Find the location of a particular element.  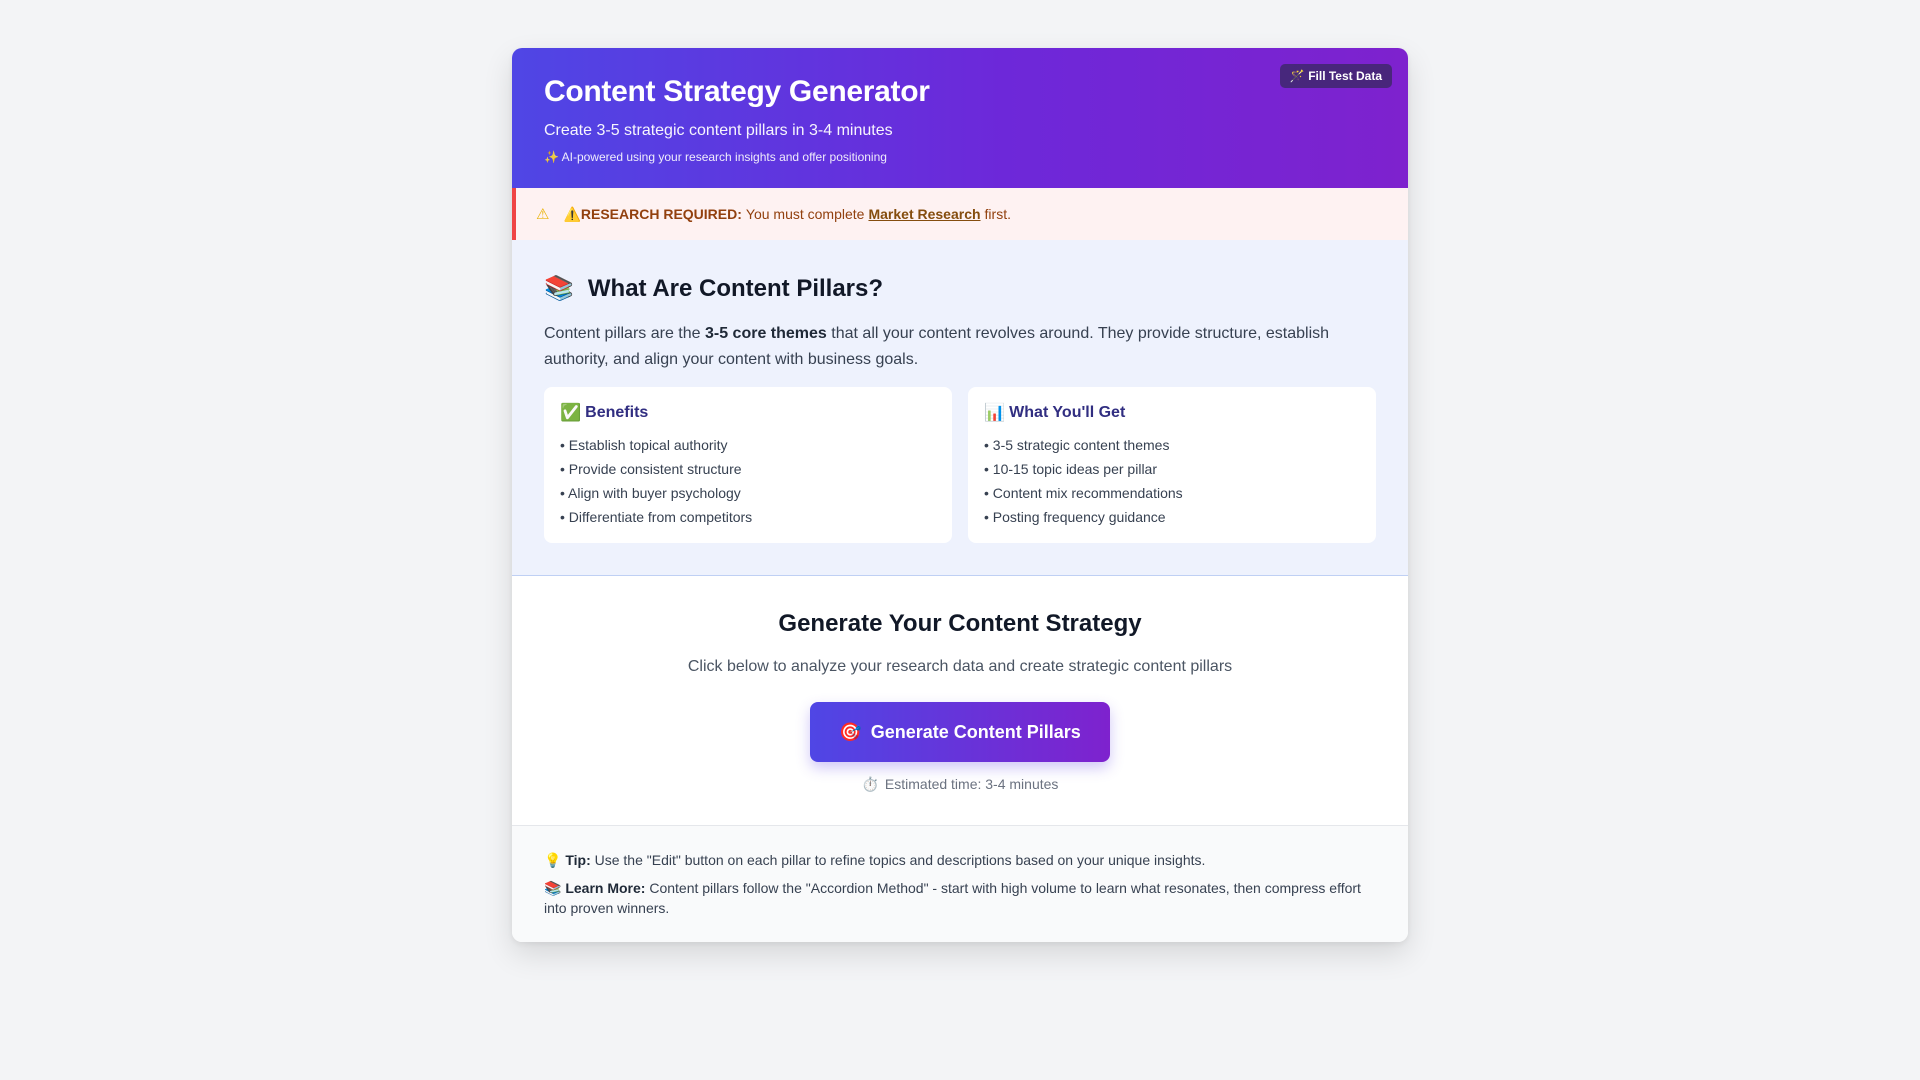

desc-text-before: Content pillars are the is located at coordinates (622, 333).